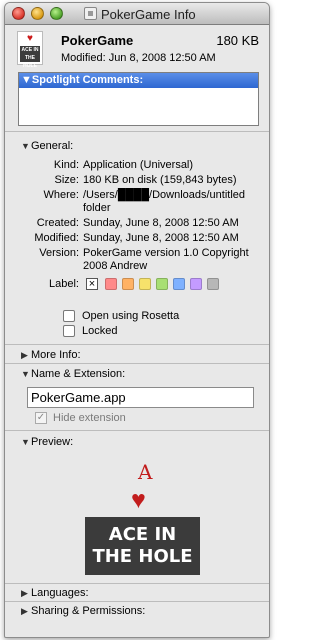  Describe the element at coordinates (37, 13) in the screenshot. I see `minimize-button` at that location.